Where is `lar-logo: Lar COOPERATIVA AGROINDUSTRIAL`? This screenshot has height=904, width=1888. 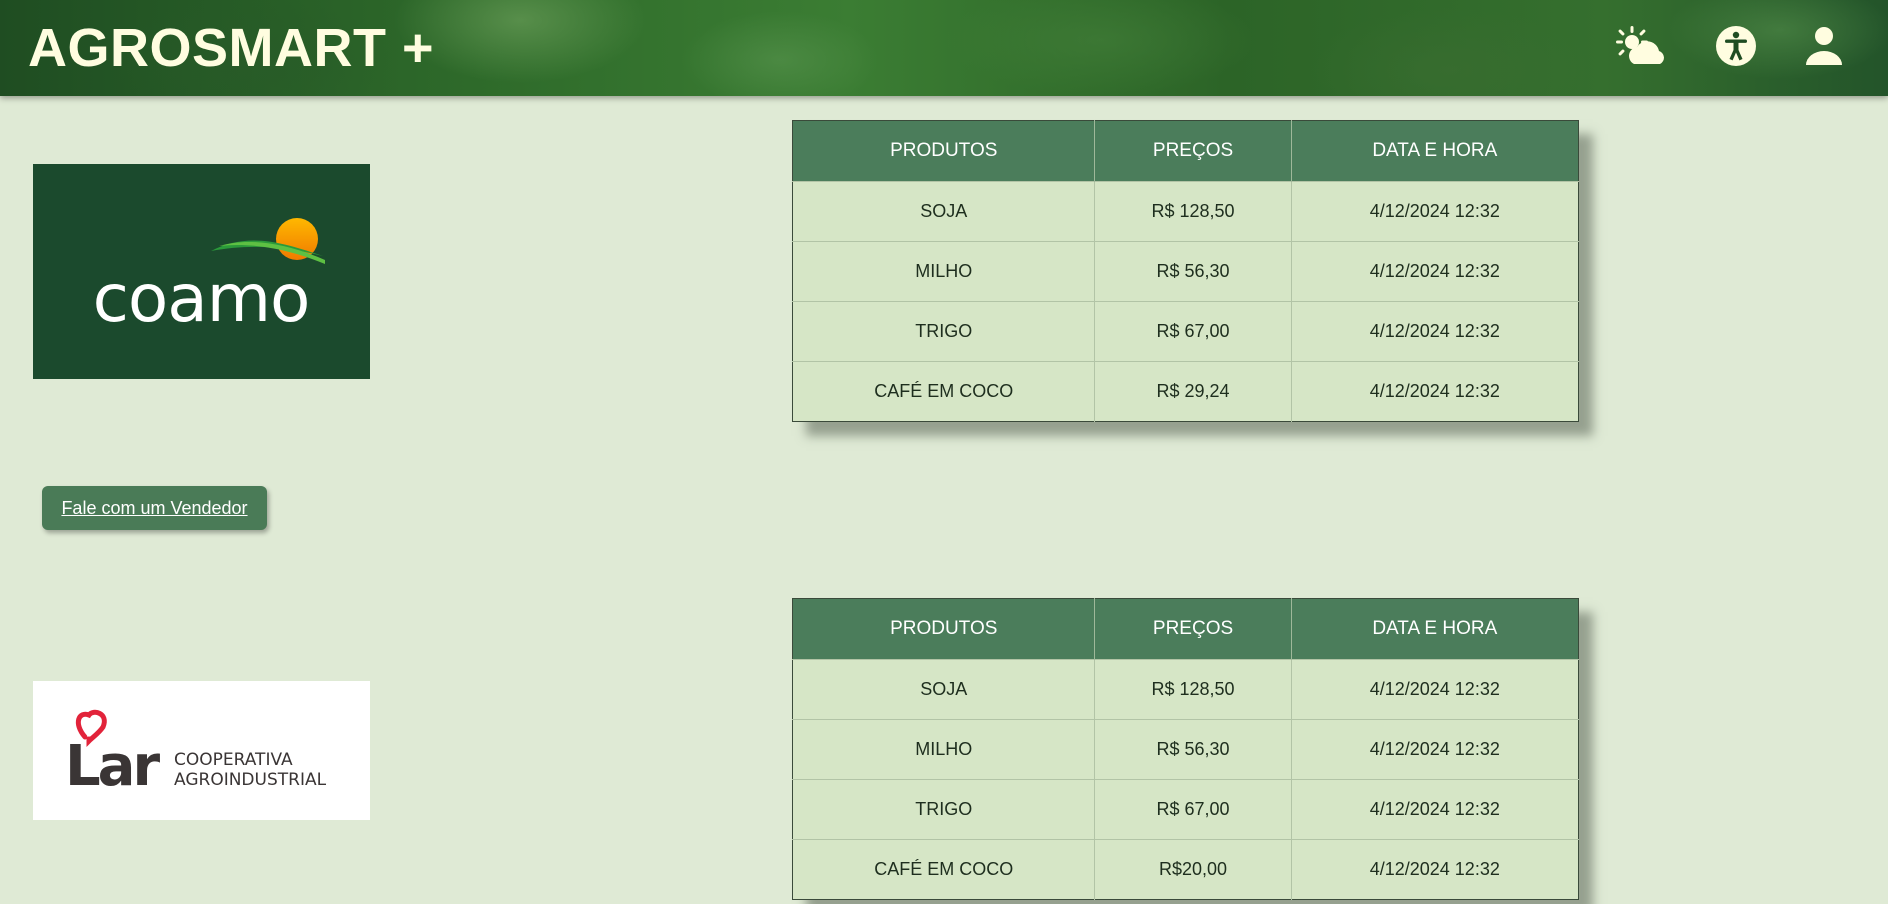 lar-logo: Lar COOPERATIVA AGROINDUSTRIAL is located at coordinates (201, 750).